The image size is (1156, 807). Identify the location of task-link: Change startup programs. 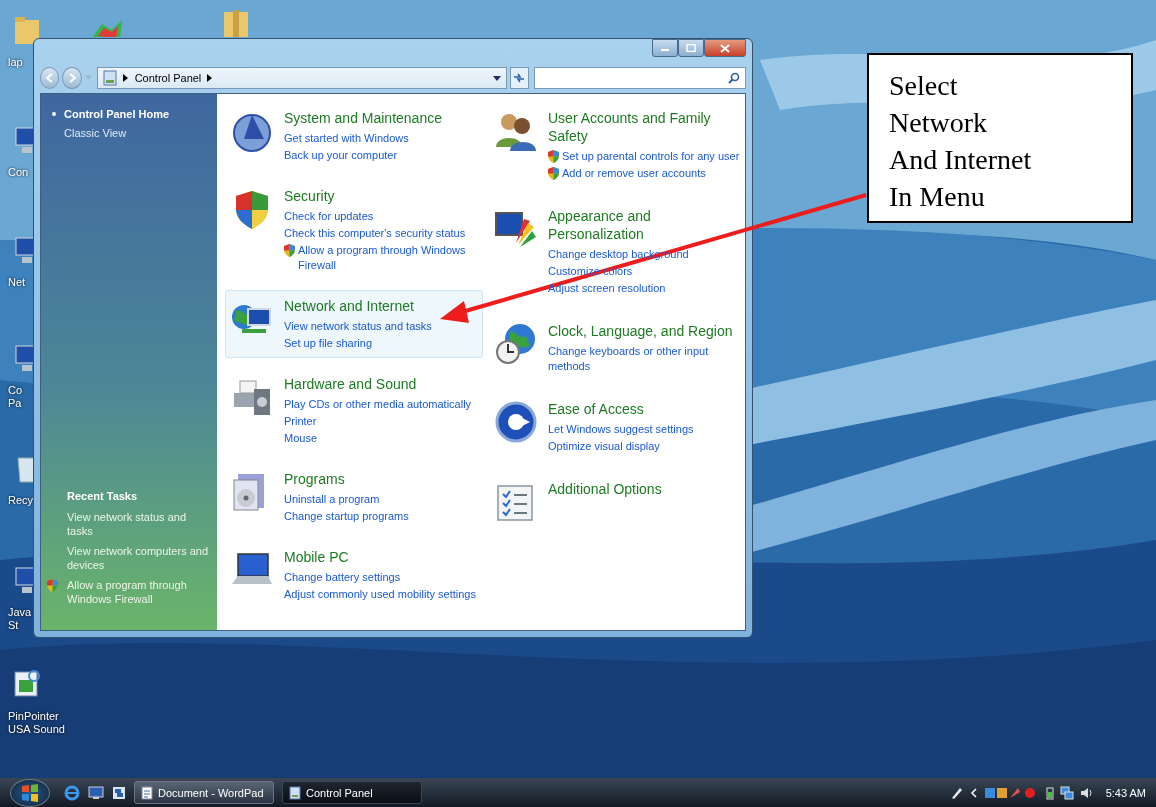
(346, 516).